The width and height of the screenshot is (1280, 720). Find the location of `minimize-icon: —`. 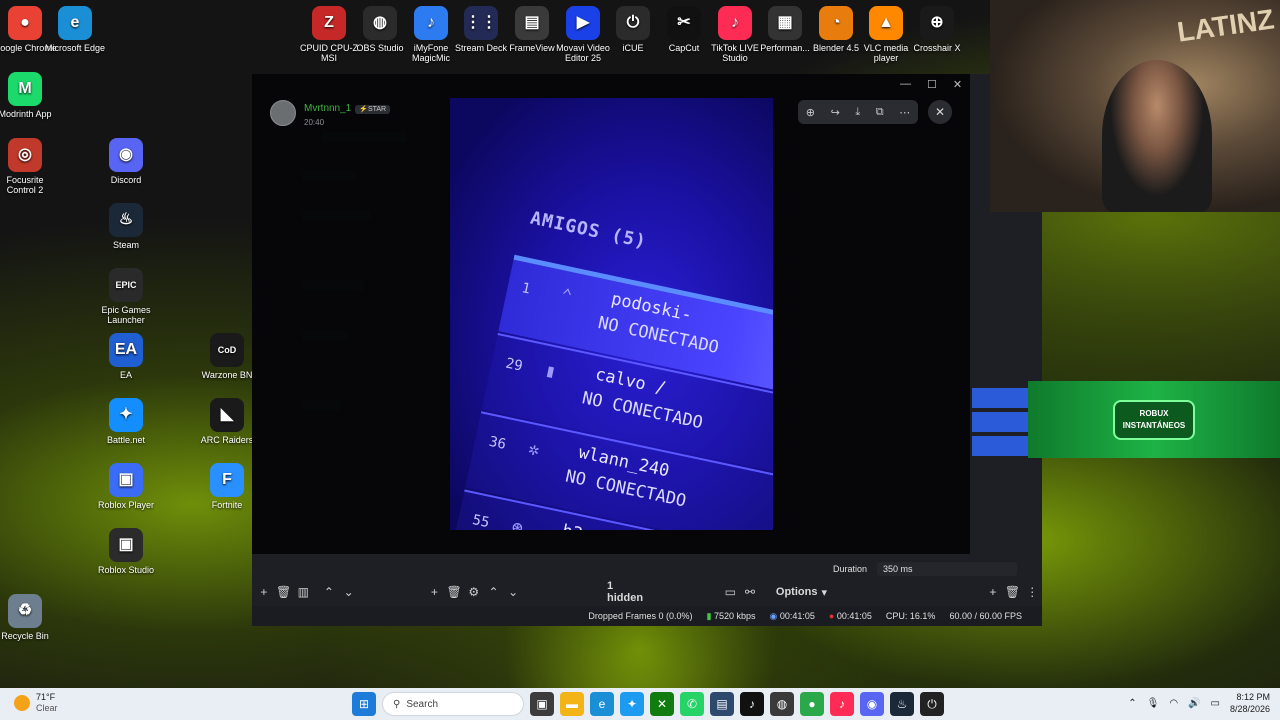

minimize-icon: — is located at coordinates (905, 84).